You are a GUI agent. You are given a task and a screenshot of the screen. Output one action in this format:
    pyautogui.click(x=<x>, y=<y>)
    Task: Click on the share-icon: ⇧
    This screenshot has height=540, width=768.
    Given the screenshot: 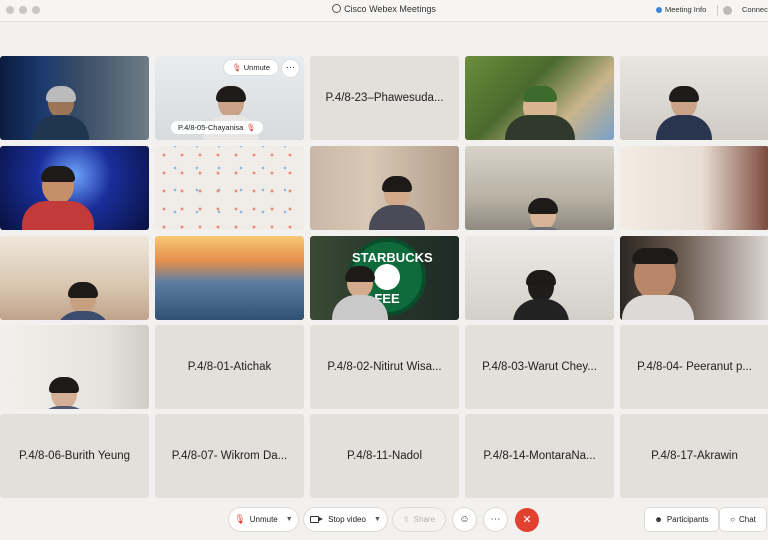 What is the action you would take?
    pyautogui.click(x=406, y=519)
    